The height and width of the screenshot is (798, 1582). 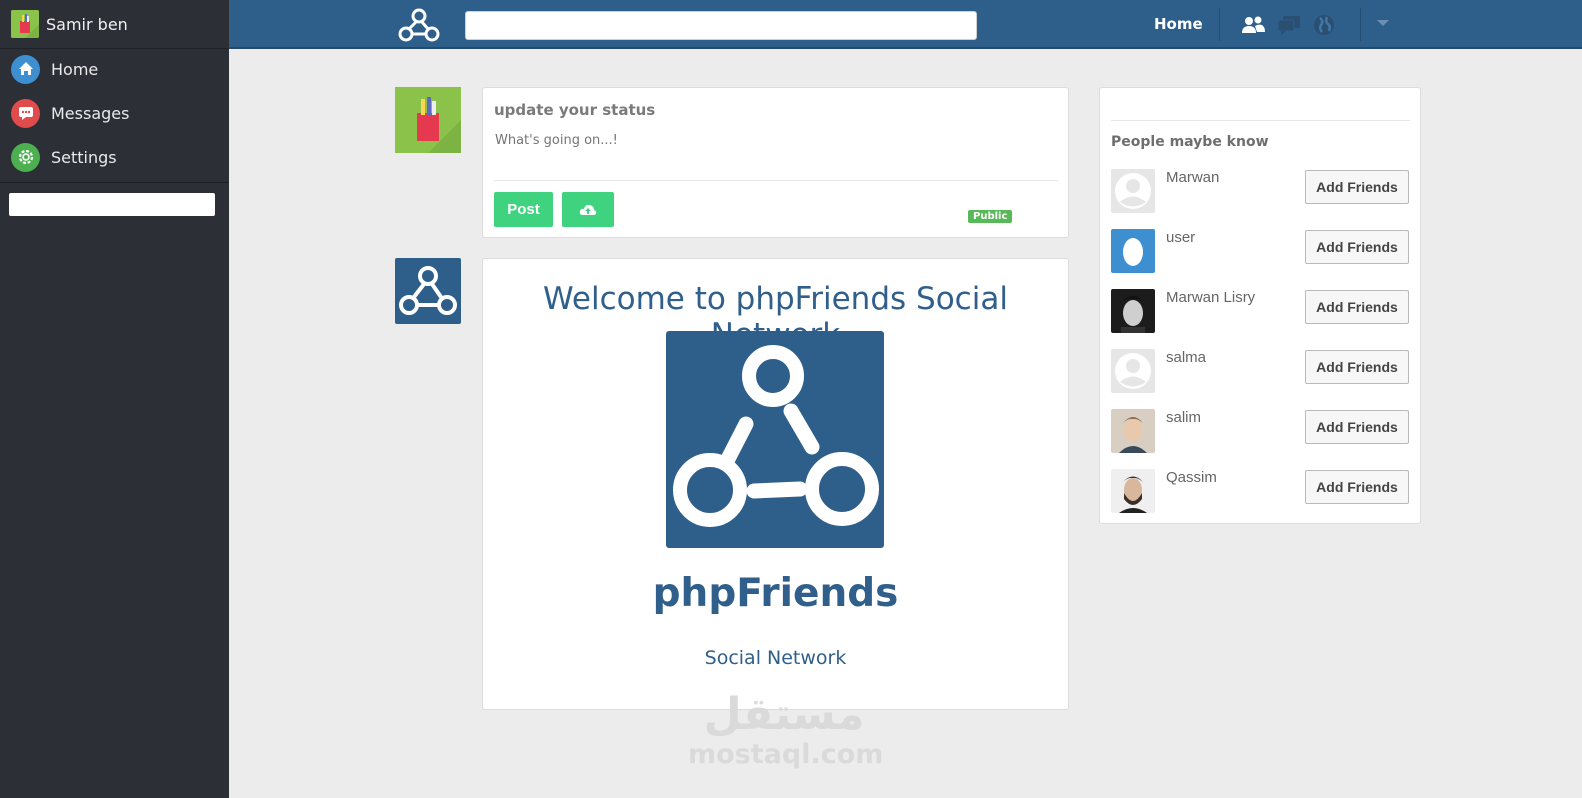 I want to click on sidebar-item-settings: Settings, so click(x=114, y=157).